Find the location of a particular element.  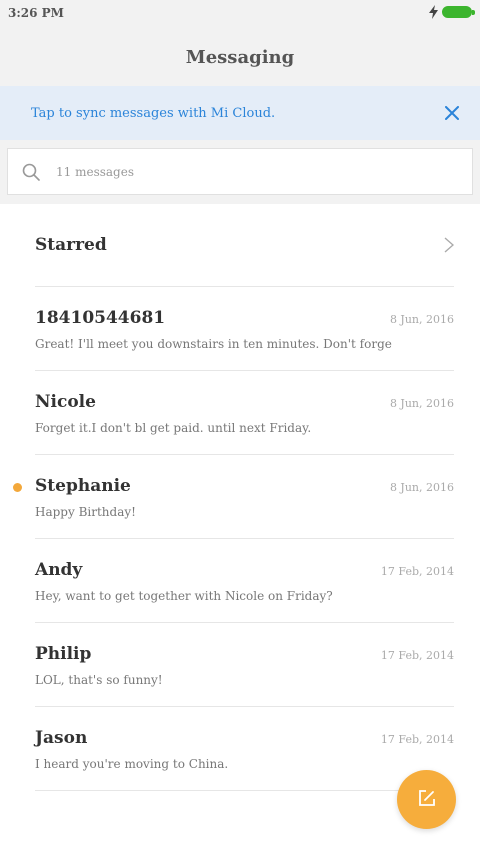

bolt-icon is located at coordinates (433, 12).